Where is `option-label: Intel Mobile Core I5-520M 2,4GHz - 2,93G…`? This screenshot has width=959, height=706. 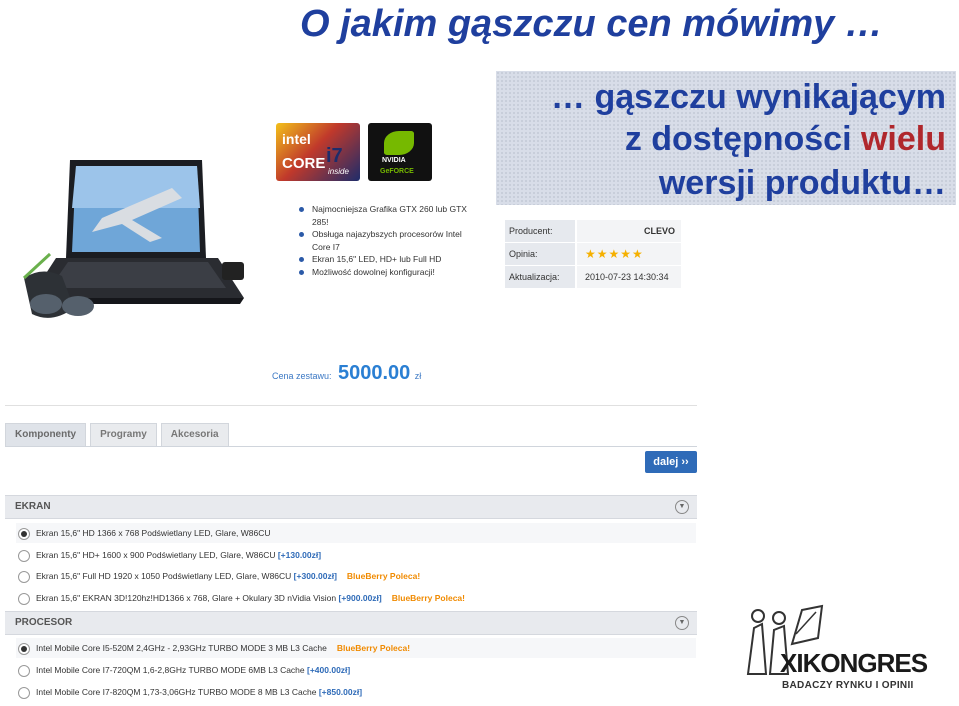 option-label: Intel Mobile Core I5-520M 2,4GHz - 2,93G… is located at coordinates (181, 648).